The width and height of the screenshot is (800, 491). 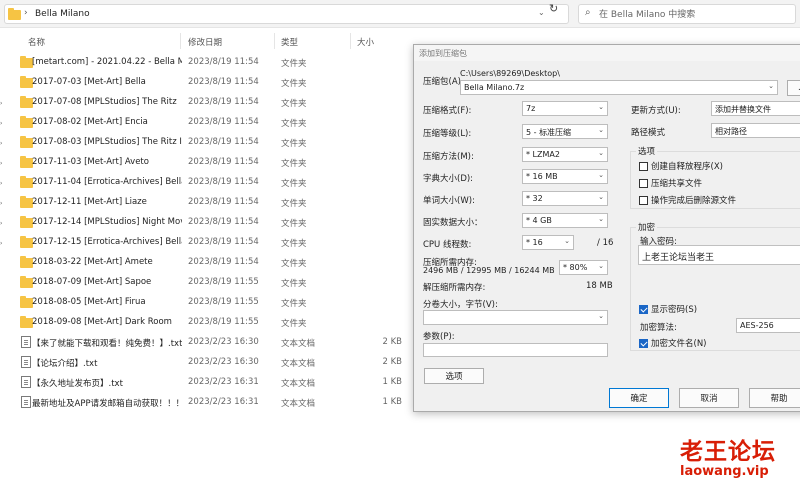 I want to click on file-date: 2023/2/23 16:30, so click(x=223, y=362).